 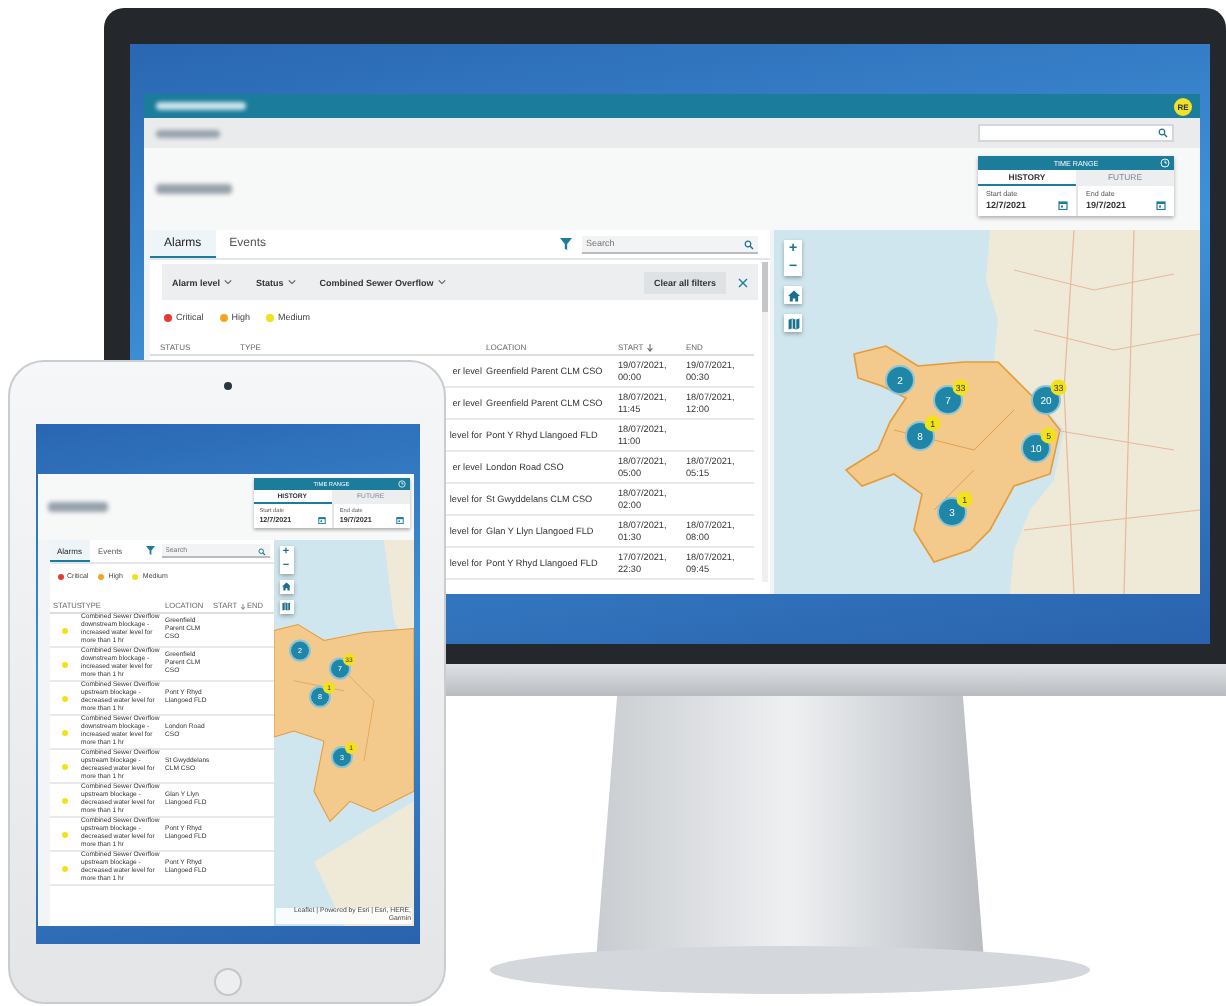 I want to click on map-layers-button, so click(x=793, y=323).